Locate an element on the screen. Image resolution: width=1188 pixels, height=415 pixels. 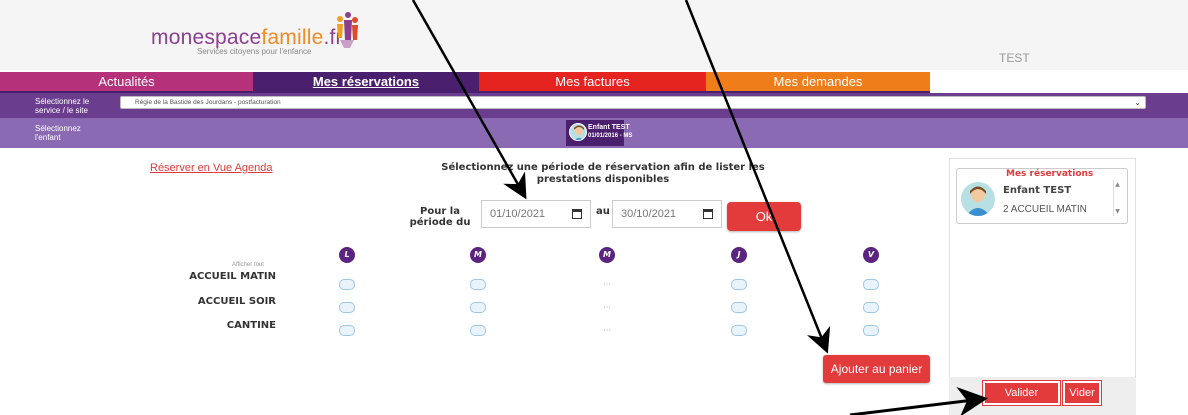
child-label-line1: Sélectionnez is located at coordinates (58, 128).